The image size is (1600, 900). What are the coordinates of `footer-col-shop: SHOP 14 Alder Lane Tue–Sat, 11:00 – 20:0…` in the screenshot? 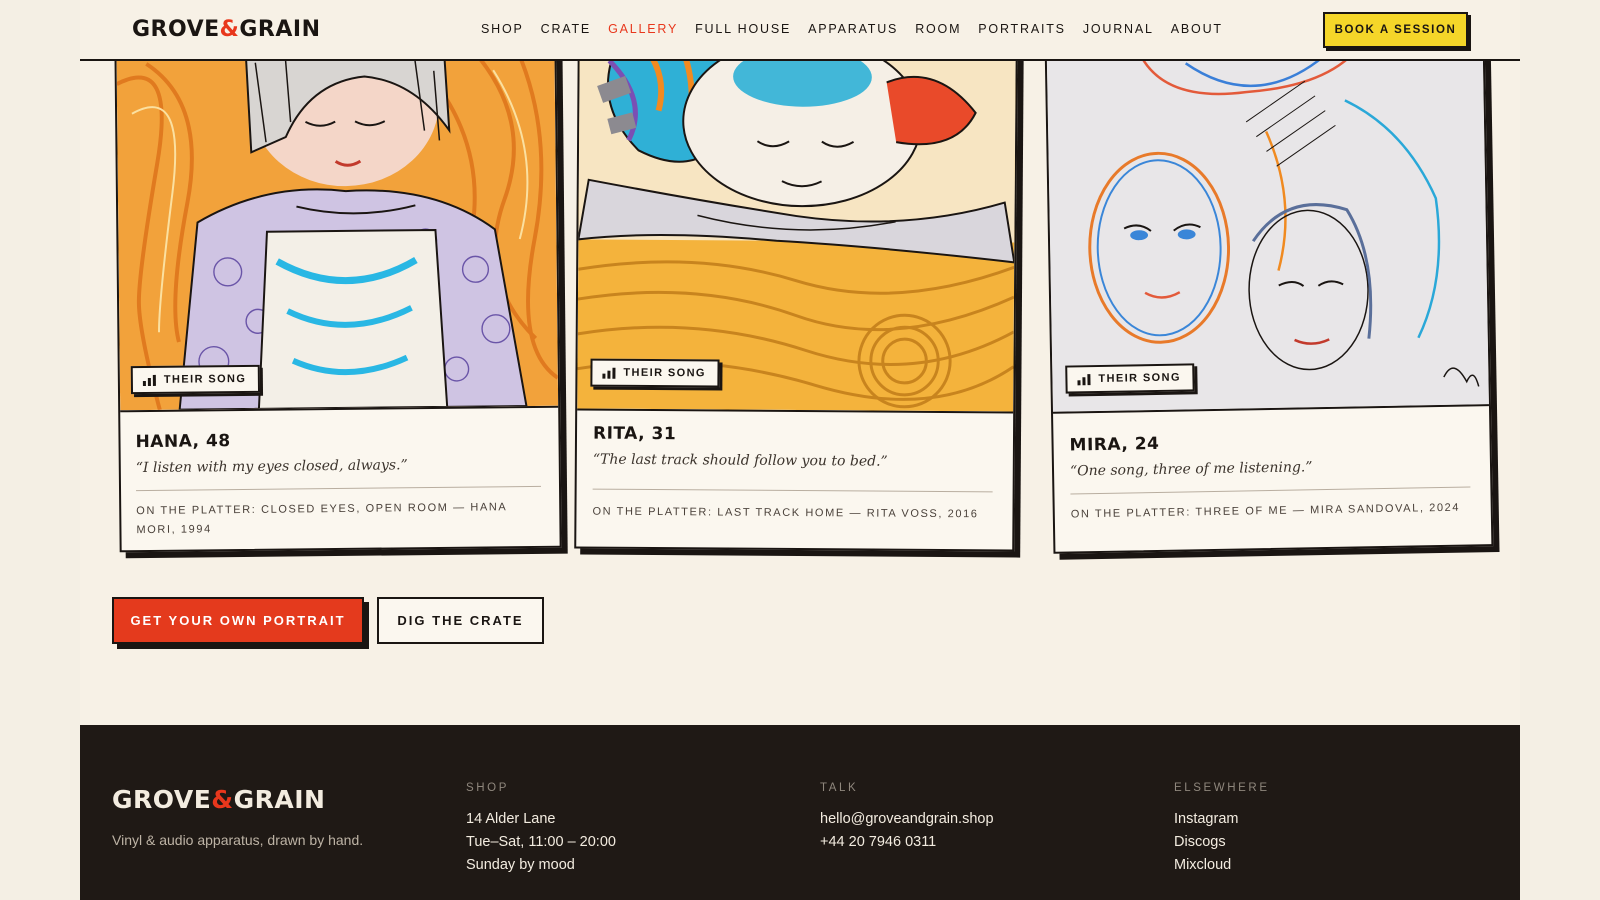 It's located at (541, 829).